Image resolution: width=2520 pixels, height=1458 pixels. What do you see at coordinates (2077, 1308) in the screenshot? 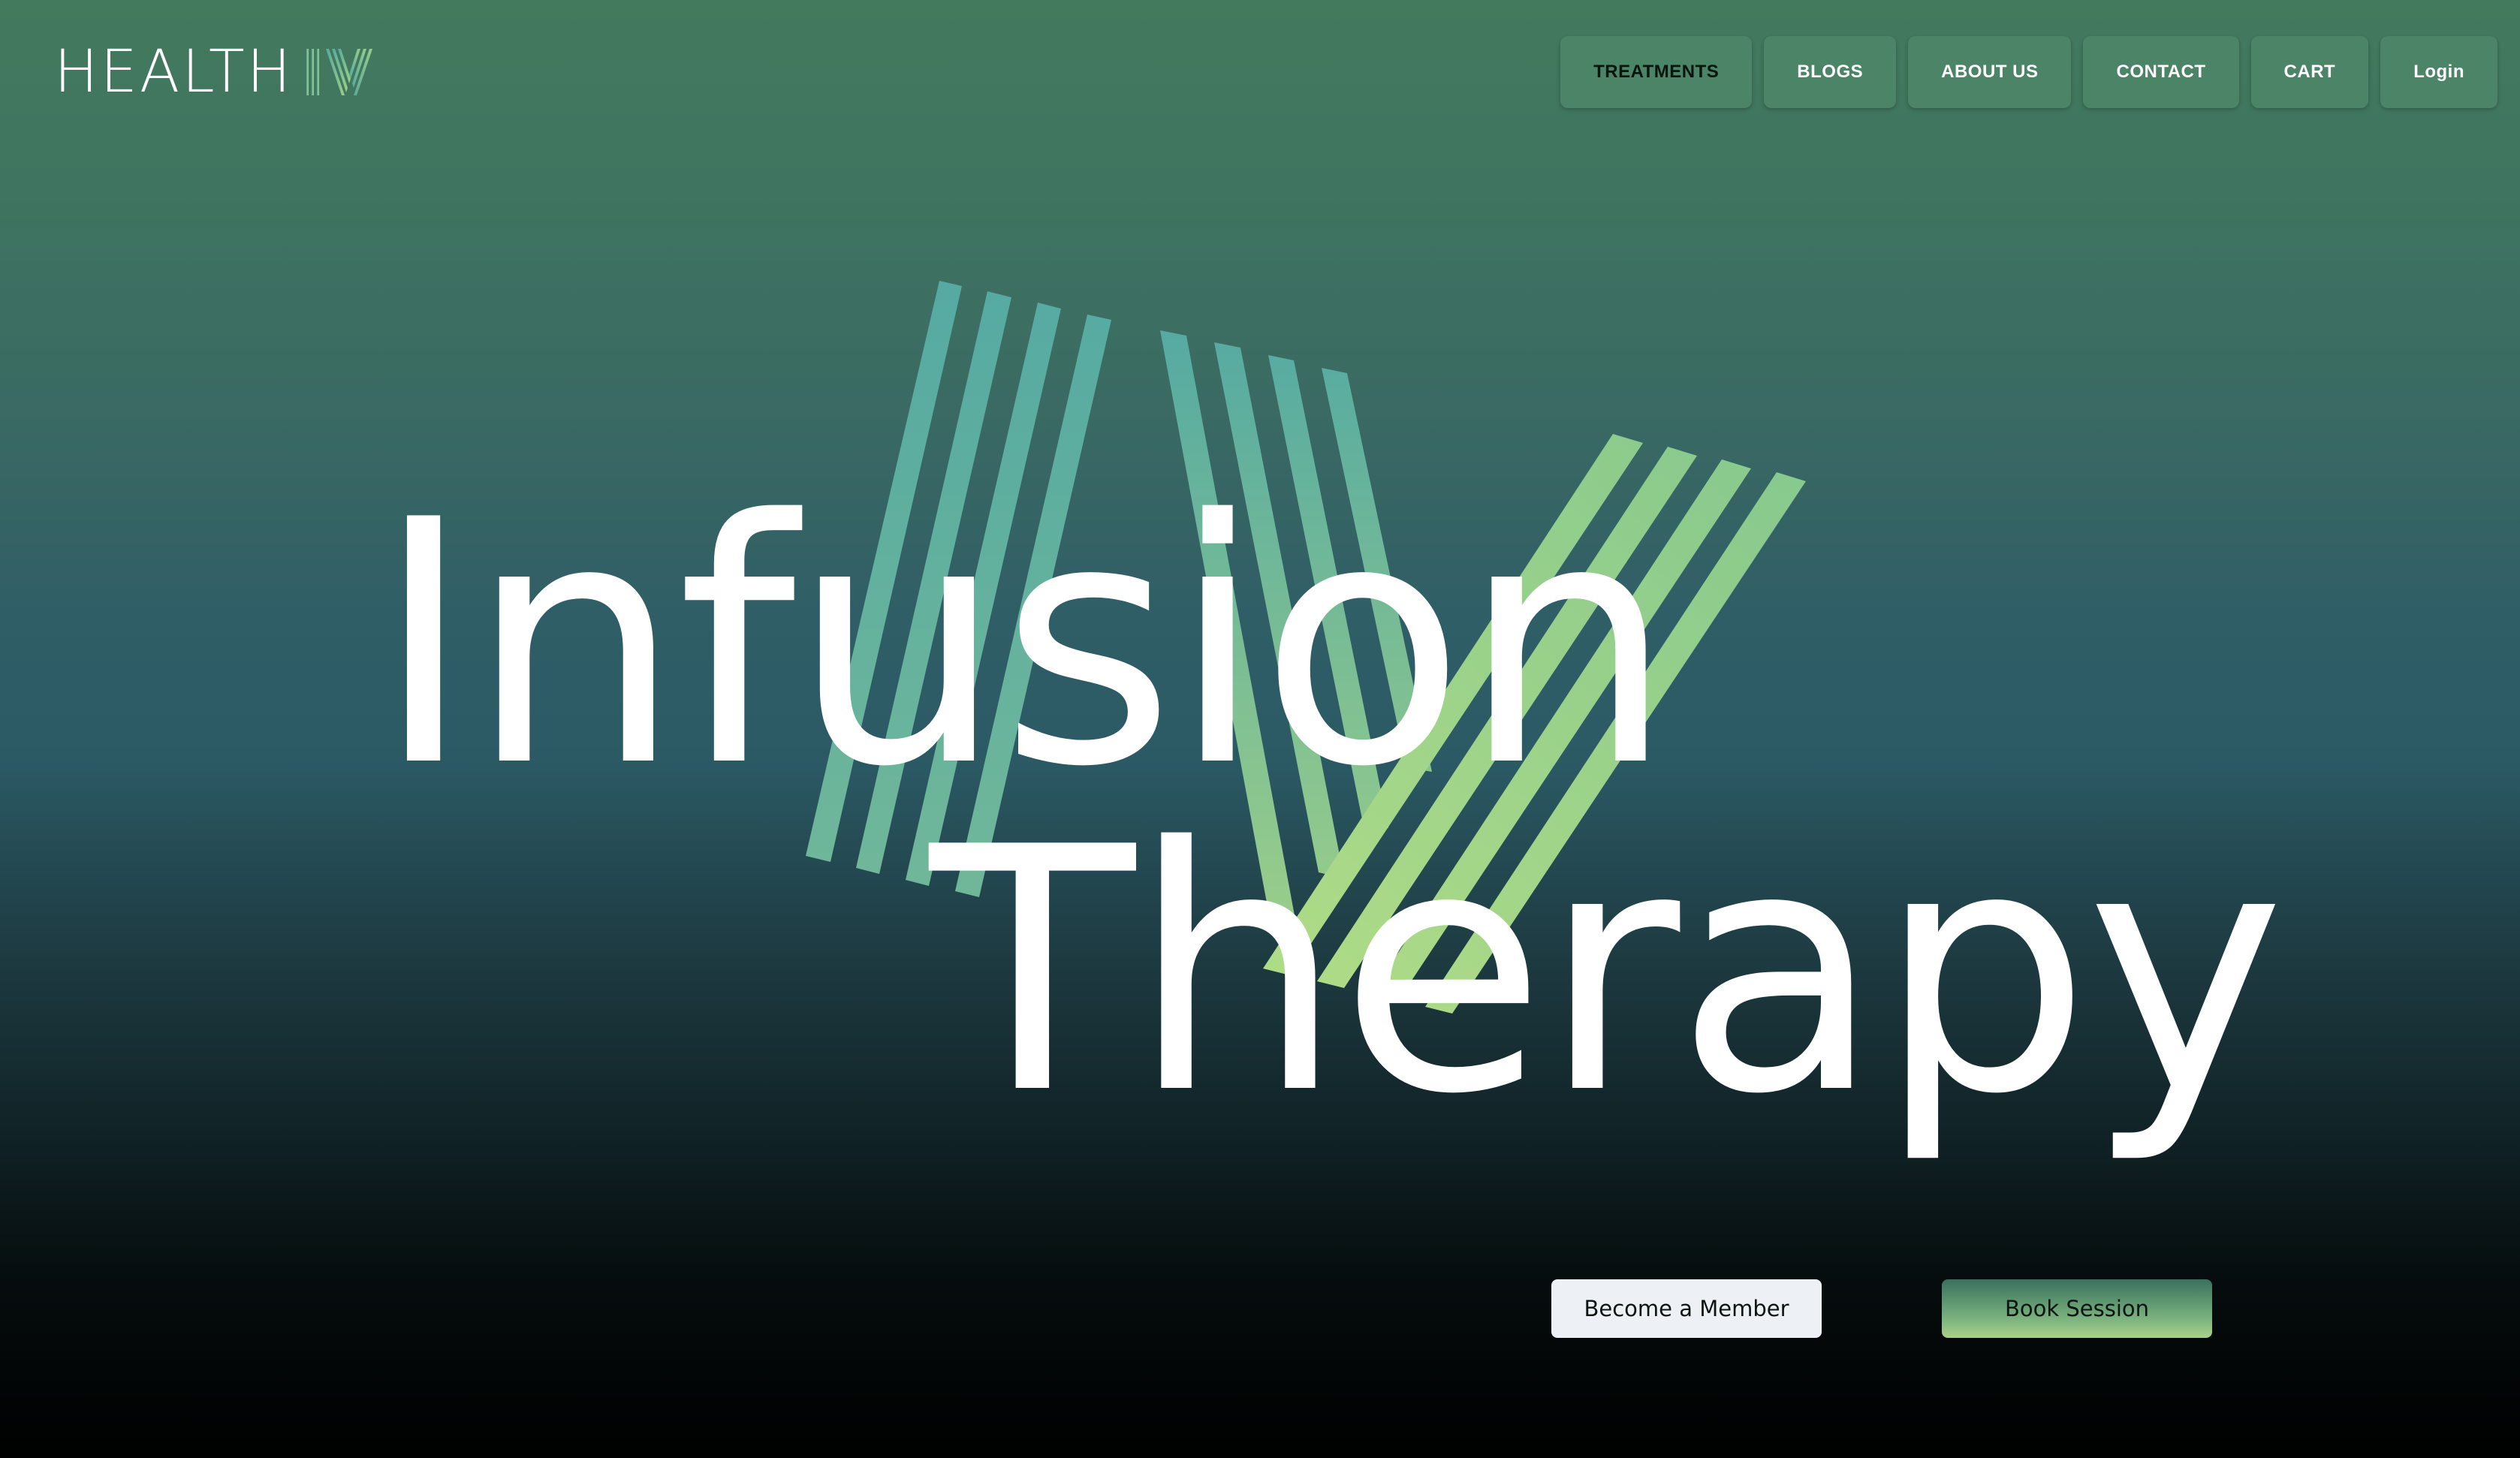
I see `book-session-button: Book Session` at bounding box center [2077, 1308].